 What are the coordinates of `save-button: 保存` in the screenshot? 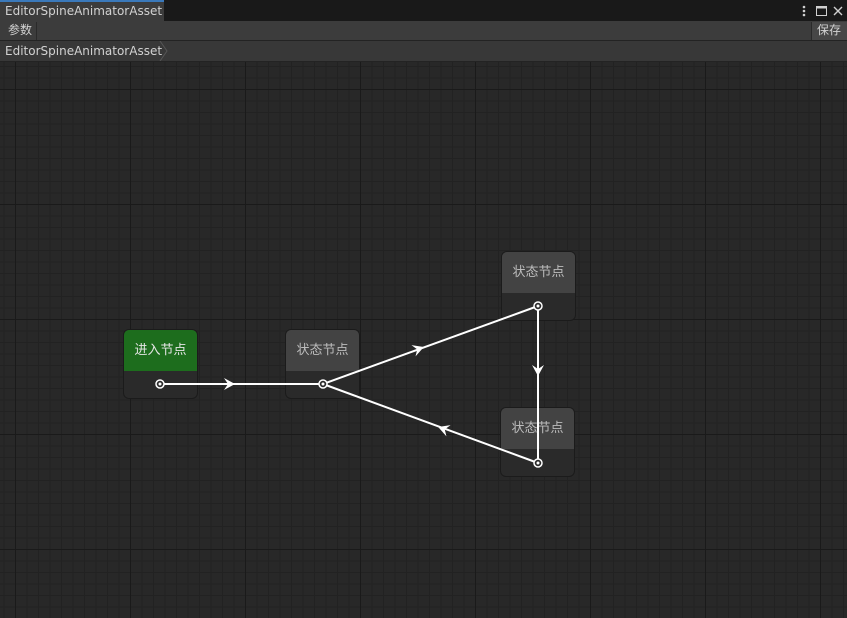 It's located at (828, 31).